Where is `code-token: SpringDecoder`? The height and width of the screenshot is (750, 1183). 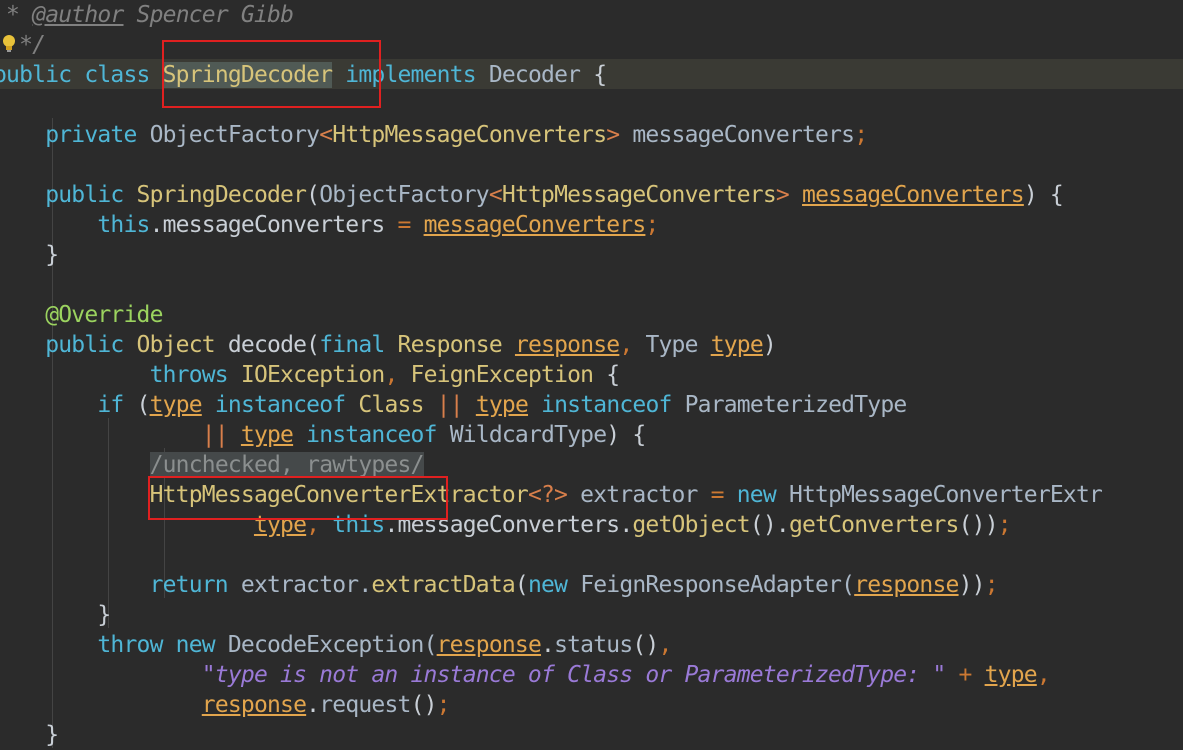 code-token: SpringDecoder is located at coordinates (221, 195).